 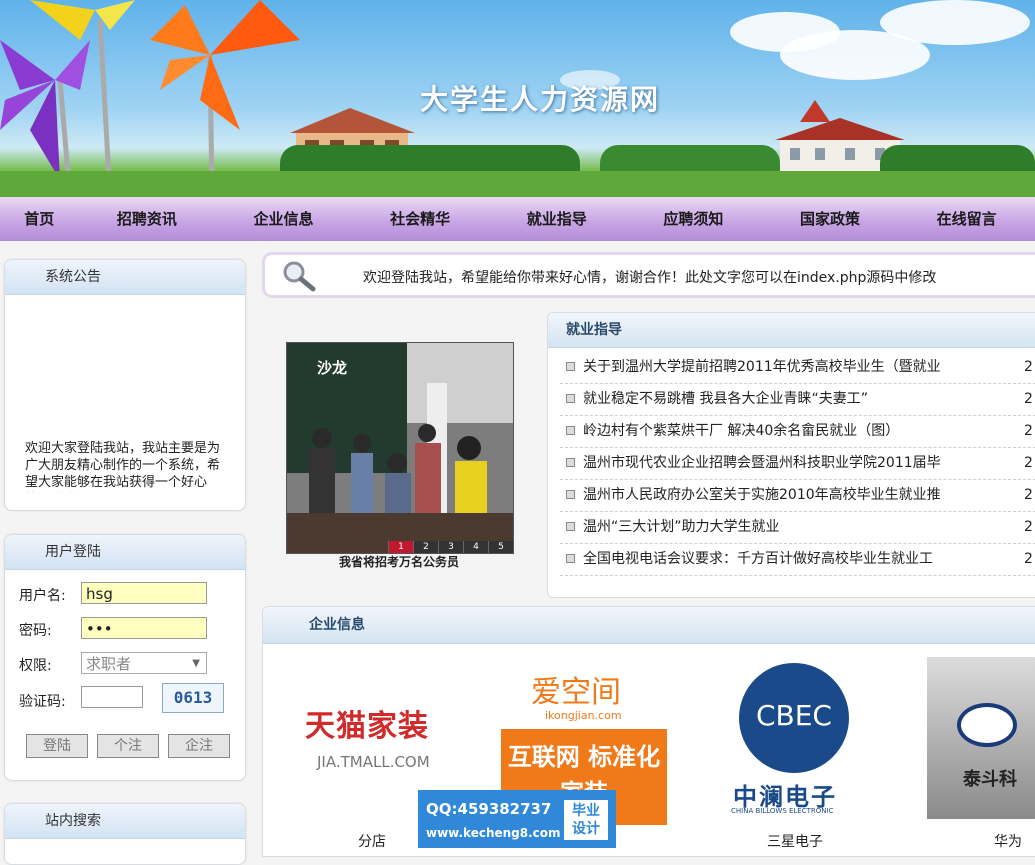 I want to click on slideshow-page-2: 2, so click(x=425, y=547).